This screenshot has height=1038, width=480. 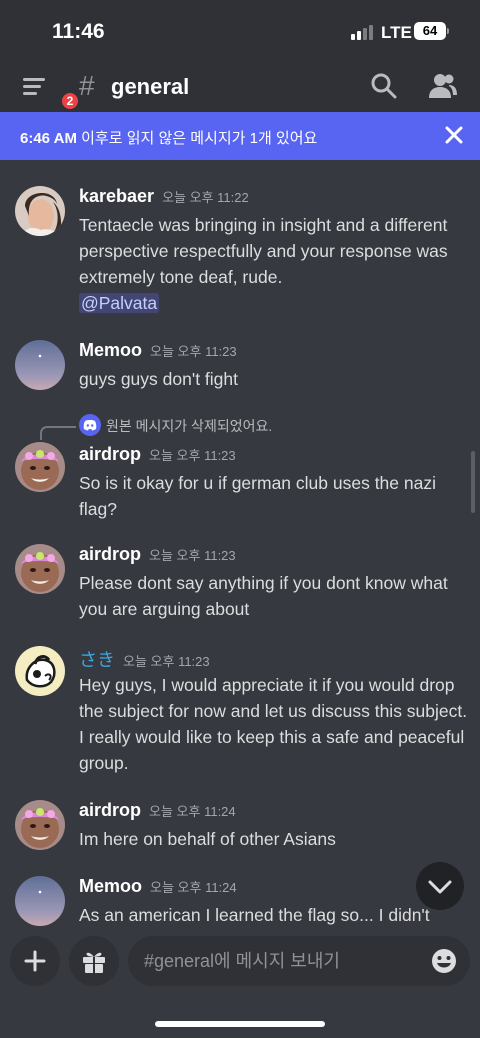 What do you see at coordinates (48, 138) in the screenshot?
I see `unread-time: 6:46 AM` at bounding box center [48, 138].